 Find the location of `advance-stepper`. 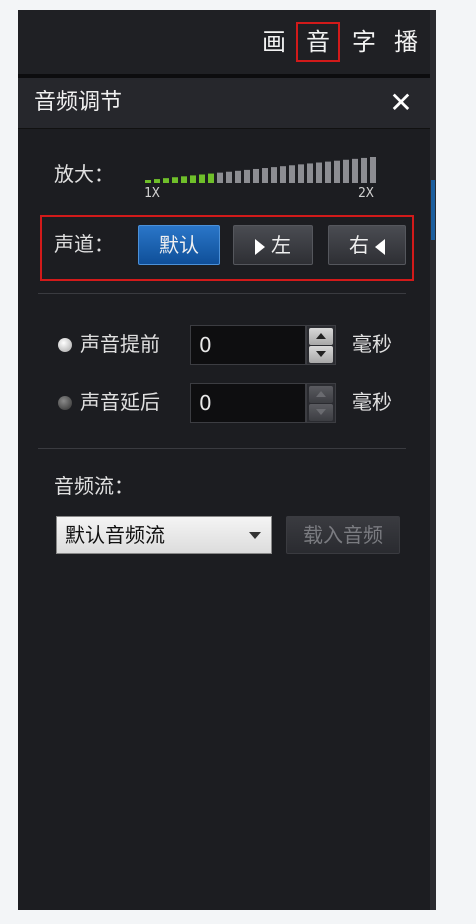

advance-stepper is located at coordinates (321, 345).